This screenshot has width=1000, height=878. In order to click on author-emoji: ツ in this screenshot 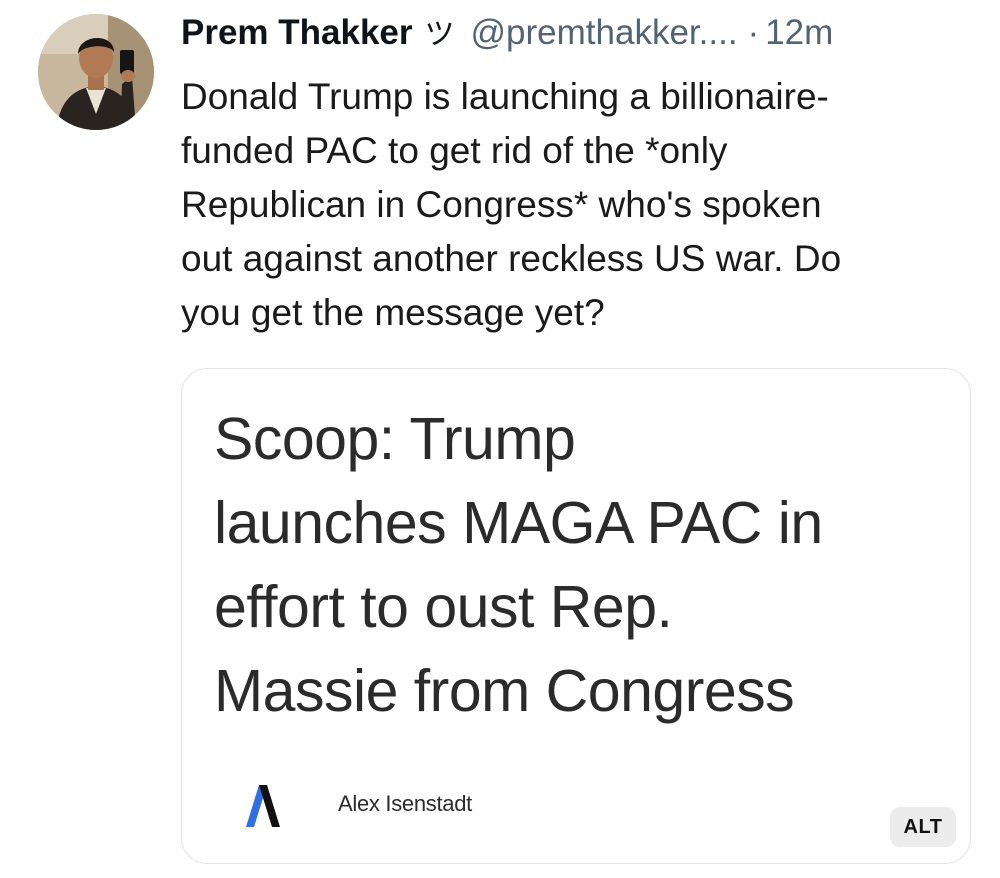, I will do `click(439, 34)`.